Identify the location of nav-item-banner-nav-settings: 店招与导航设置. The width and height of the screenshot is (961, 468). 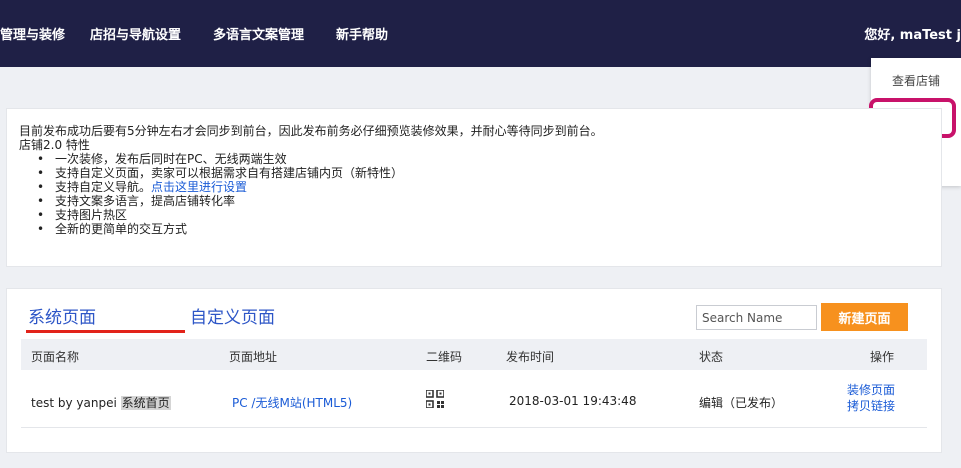
(135, 33).